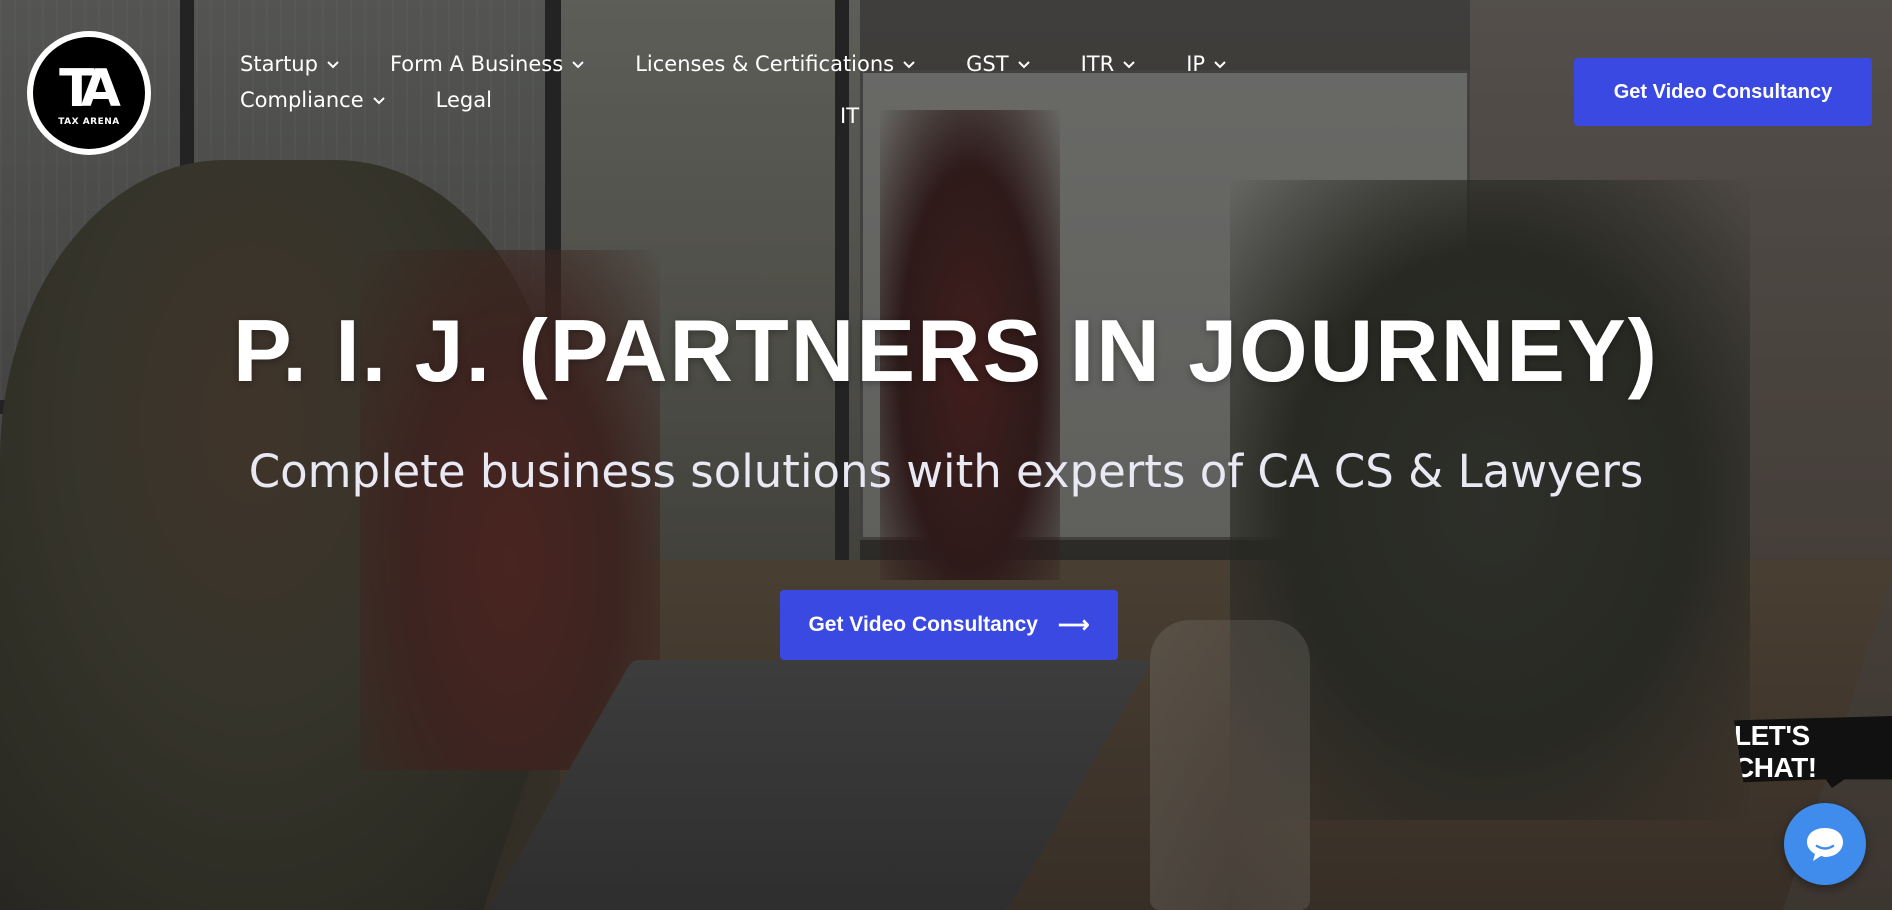  I want to click on logo-badge: TA TAX ARENA, so click(89, 93).